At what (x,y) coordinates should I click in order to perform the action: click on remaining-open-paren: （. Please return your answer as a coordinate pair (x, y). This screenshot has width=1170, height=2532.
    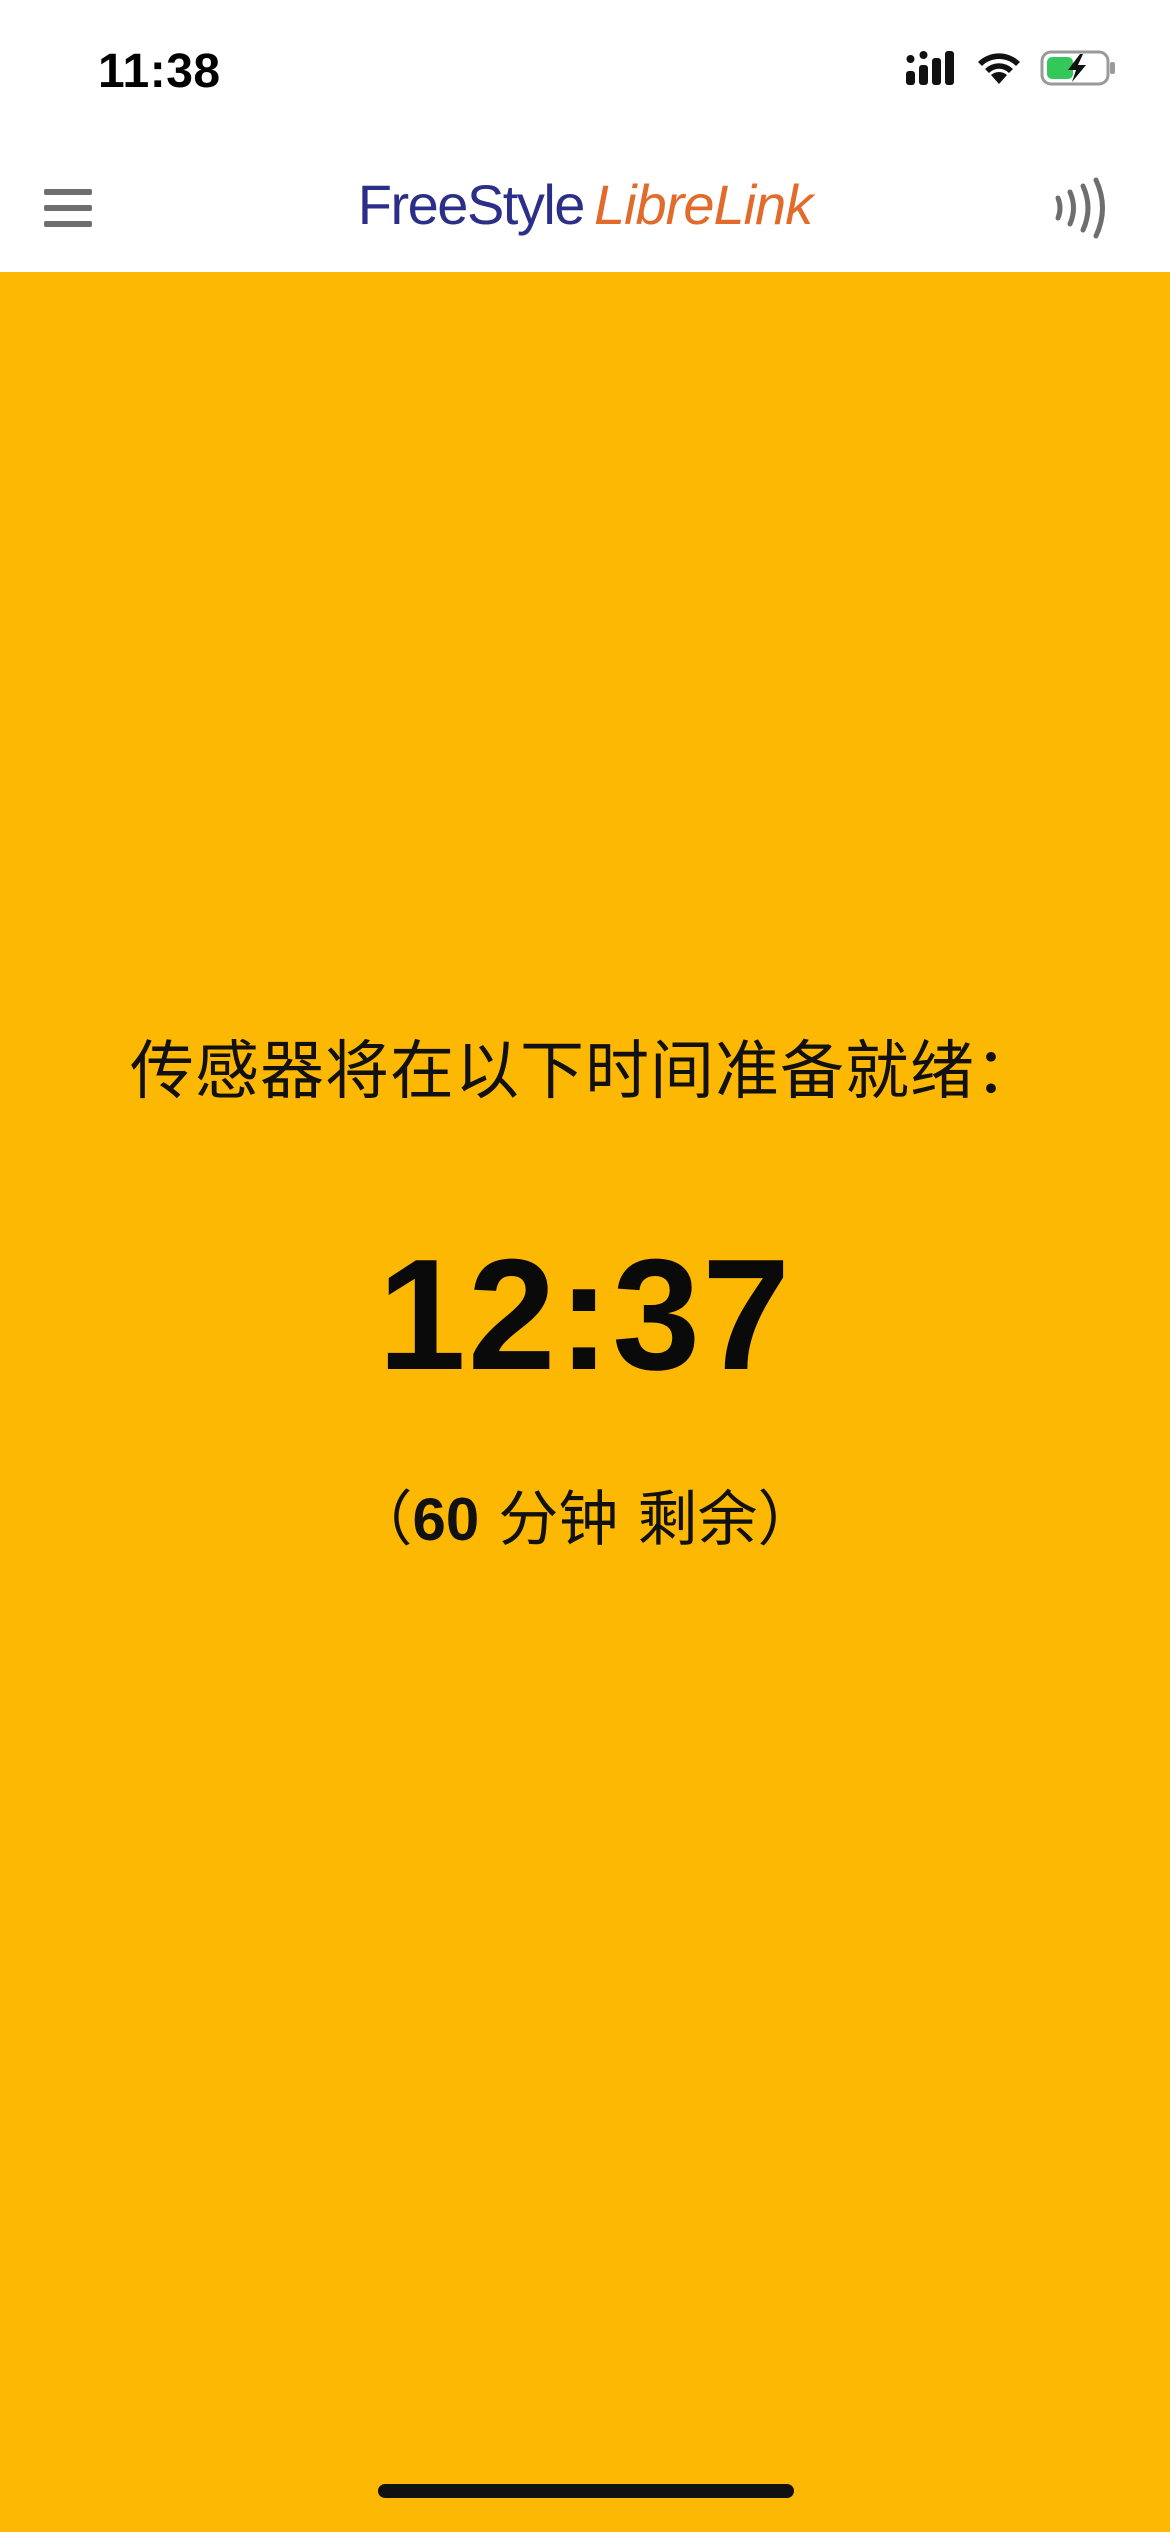
    Looking at the image, I should click on (382, 1520).